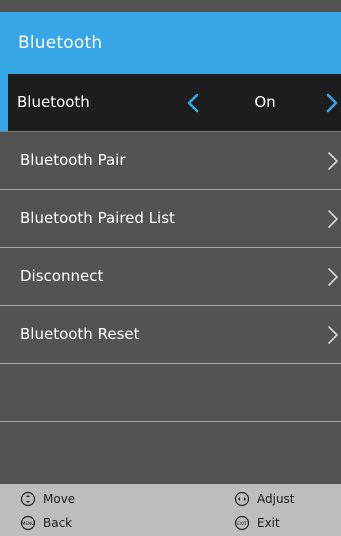 The height and width of the screenshot is (536, 341). I want to click on adjust-hint: Adjust, so click(264, 499).